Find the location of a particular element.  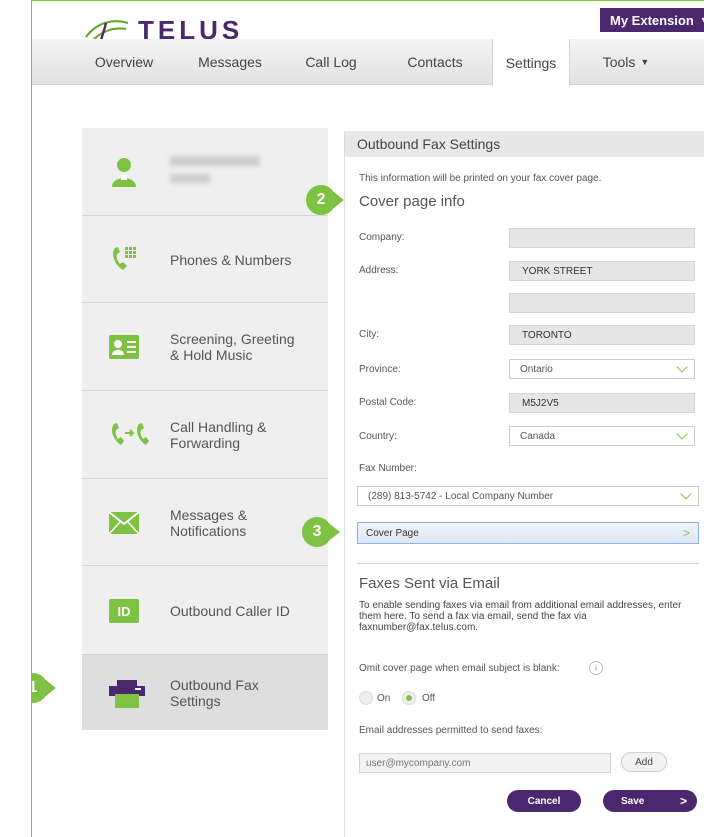

sidebar-item-outbound-fax: Outbound Fax Settings is located at coordinates (205, 692).